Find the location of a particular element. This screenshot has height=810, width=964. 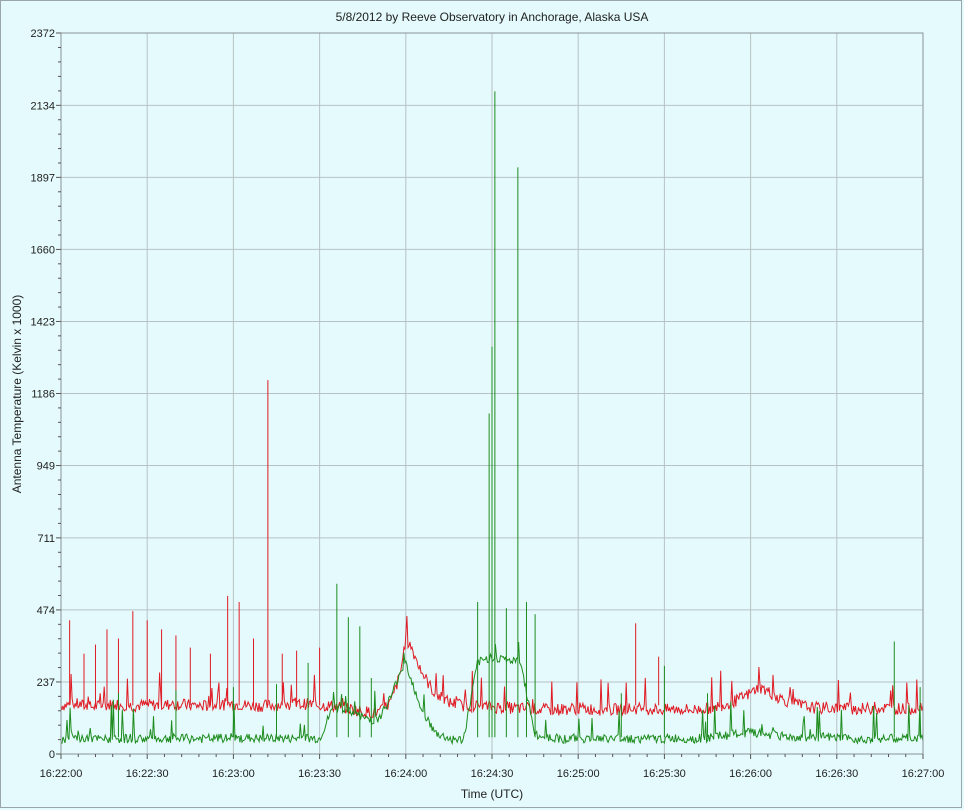

y-tick-label: 2134 is located at coordinates (43, 106).